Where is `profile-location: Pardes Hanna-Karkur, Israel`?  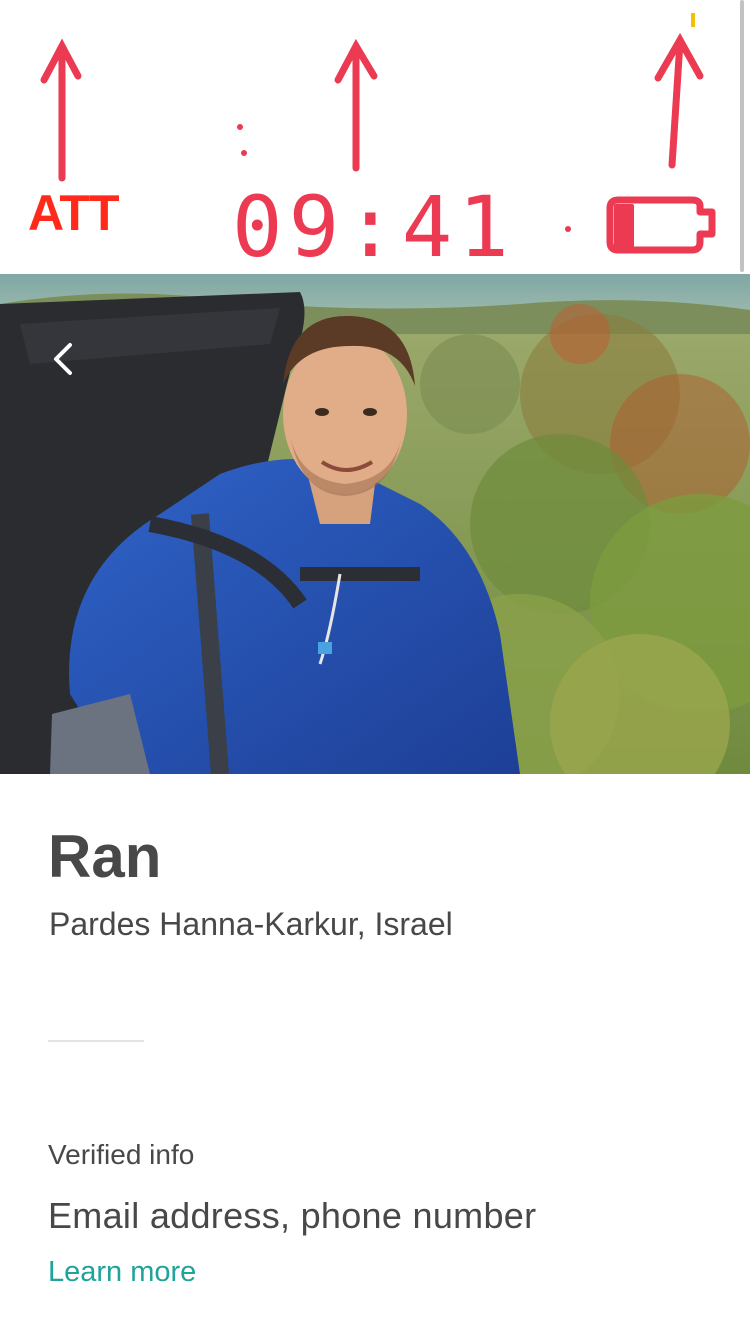 profile-location: Pardes Hanna-Karkur, Israel is located at coordinates (251, 924).